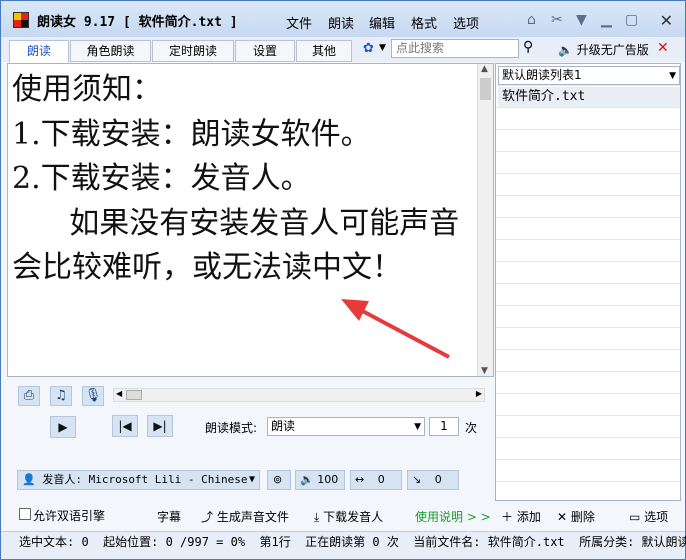 Image resolution: width=686 pixels, height=560 pixels. I want to click on options-button: ▭ 选项, so click(648, 516).